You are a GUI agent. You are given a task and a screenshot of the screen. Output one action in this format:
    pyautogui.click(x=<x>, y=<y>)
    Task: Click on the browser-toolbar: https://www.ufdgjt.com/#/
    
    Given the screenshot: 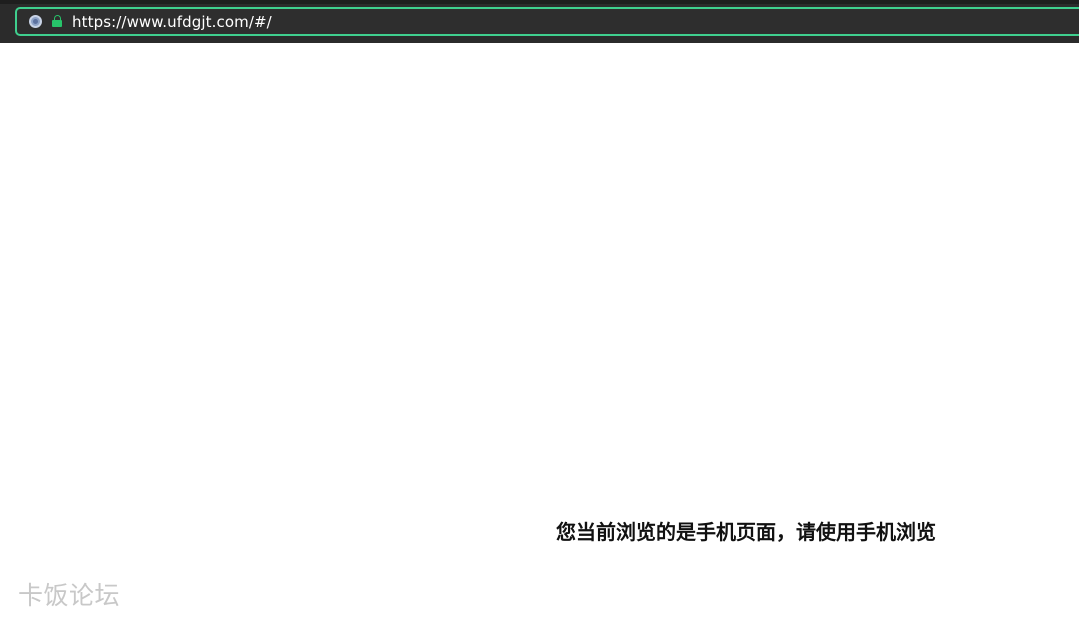 What is the action you would take?
    pyautogui.click(x=539, y=21)
    